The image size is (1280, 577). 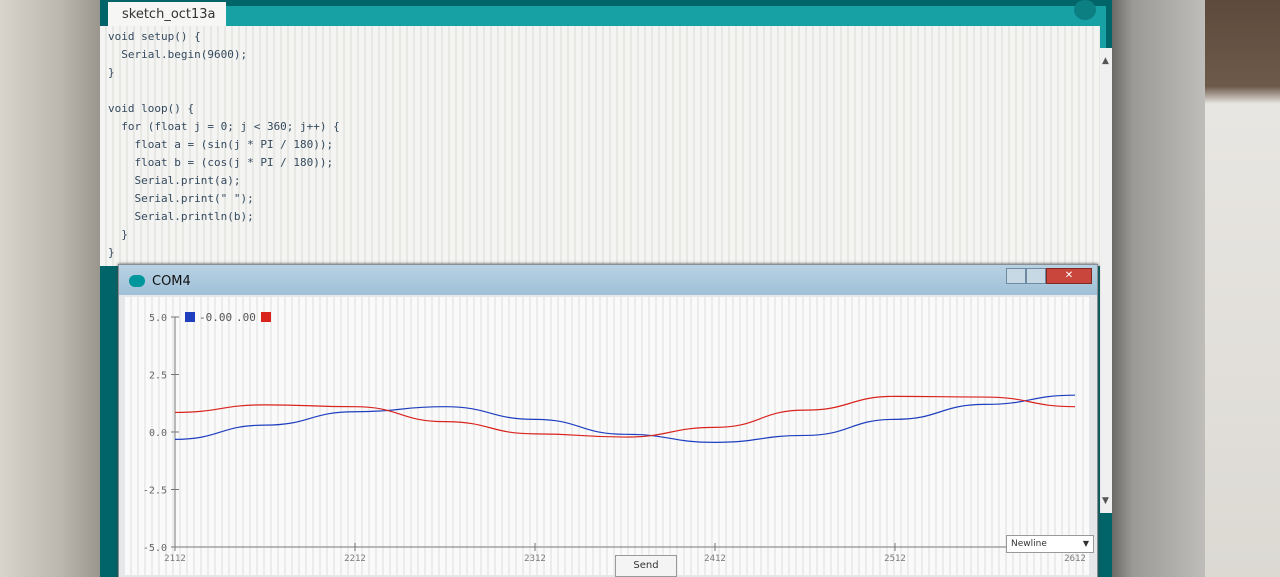 What do you see at coordinates (246, 317) in the screenshot?
I see `legend-label-1: .00` at bounding box center [246, 317].